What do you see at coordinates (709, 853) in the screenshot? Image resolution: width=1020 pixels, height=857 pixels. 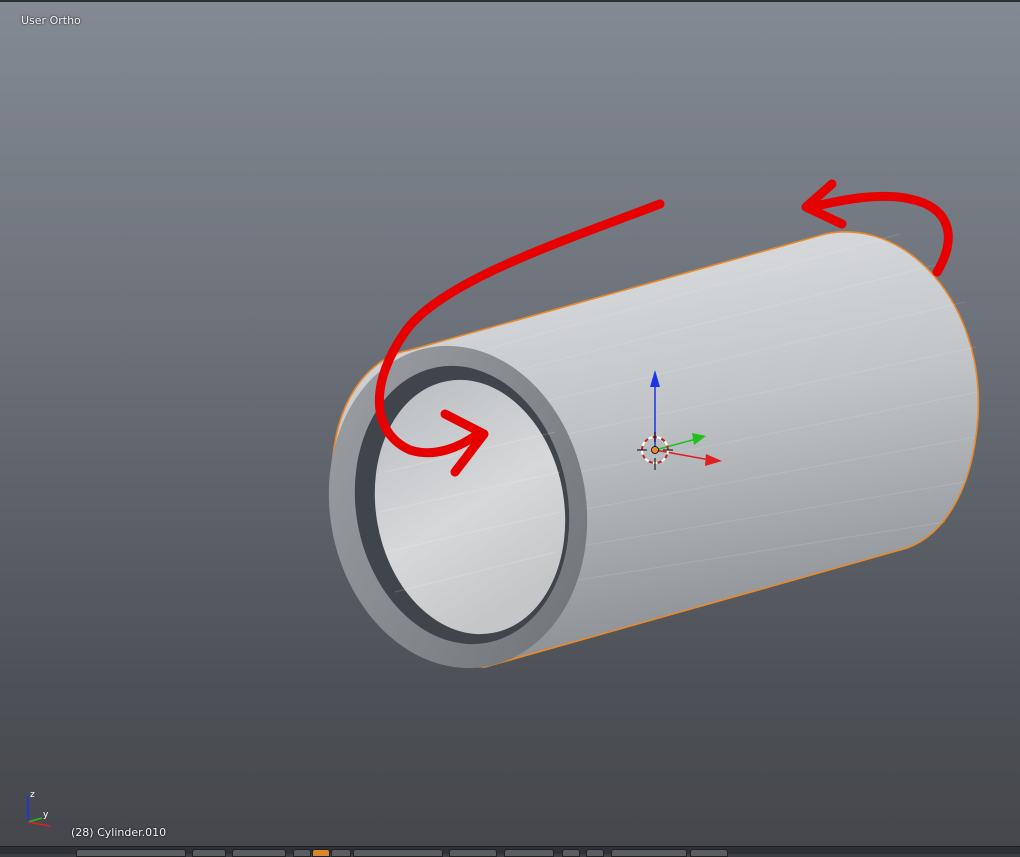 I see `render-buttons` at bounding box center [709, 853].